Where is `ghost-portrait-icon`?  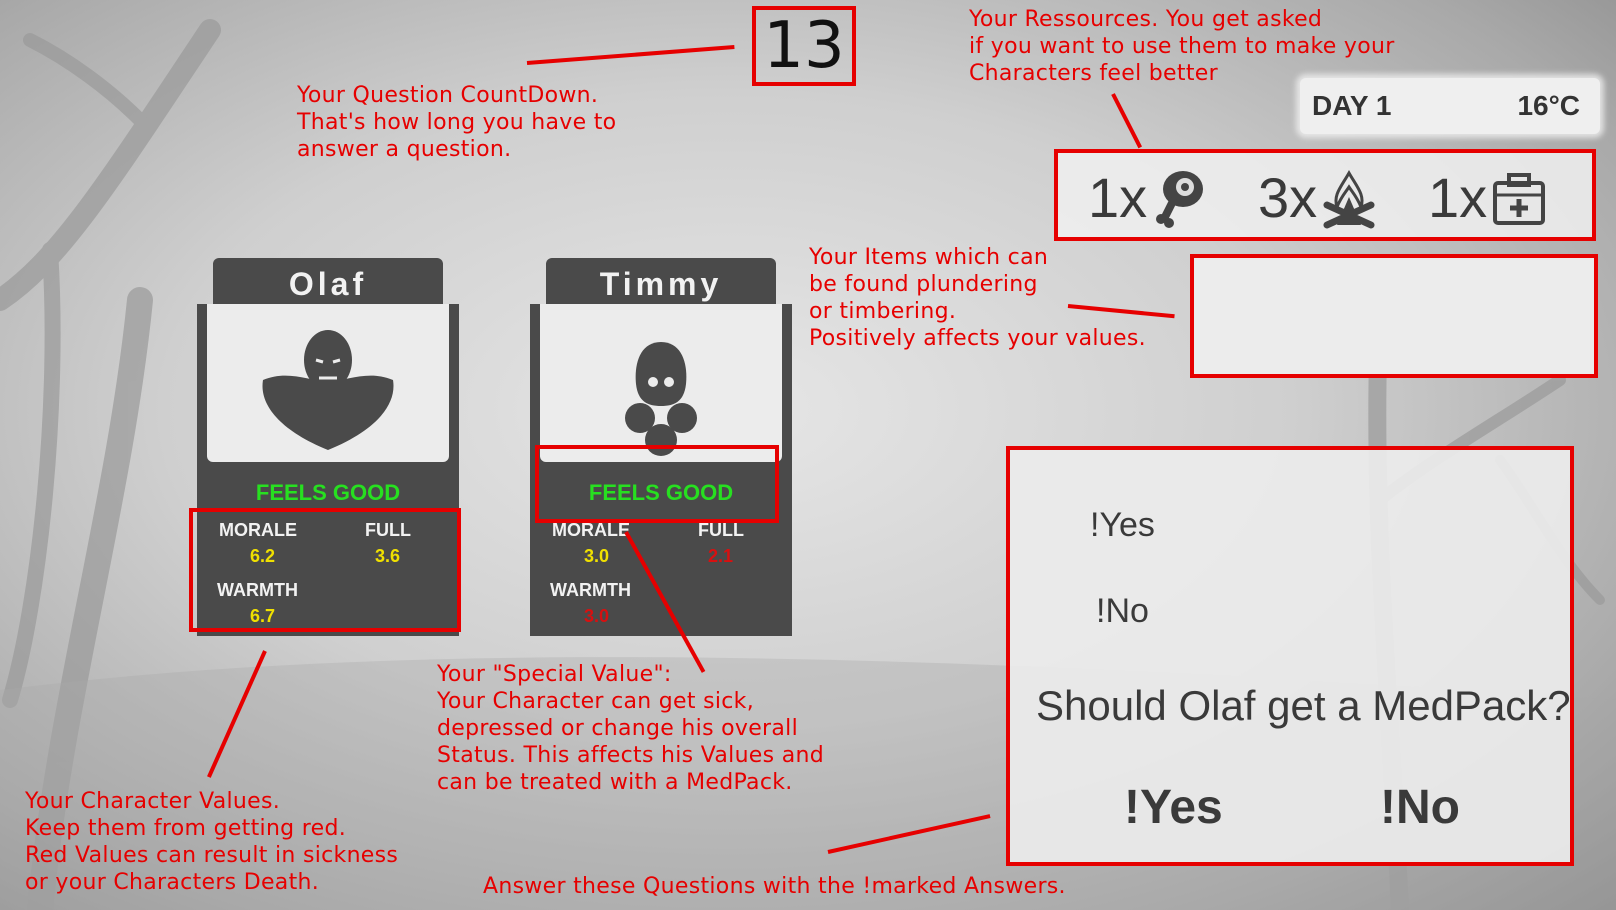
ghost-portrait-icon is located at coordinates (661, 399).